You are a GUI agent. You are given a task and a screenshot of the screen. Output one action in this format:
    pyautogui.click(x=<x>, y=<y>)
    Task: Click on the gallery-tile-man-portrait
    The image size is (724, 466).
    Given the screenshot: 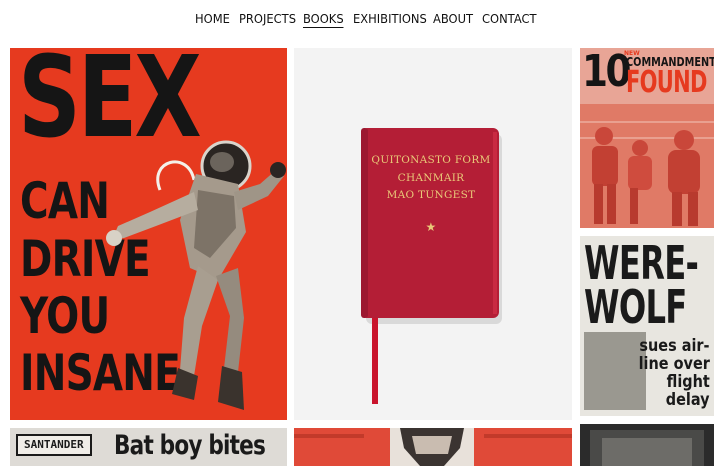 What is the action you would take?
    pyautogui.click(x=433, y=447)
    